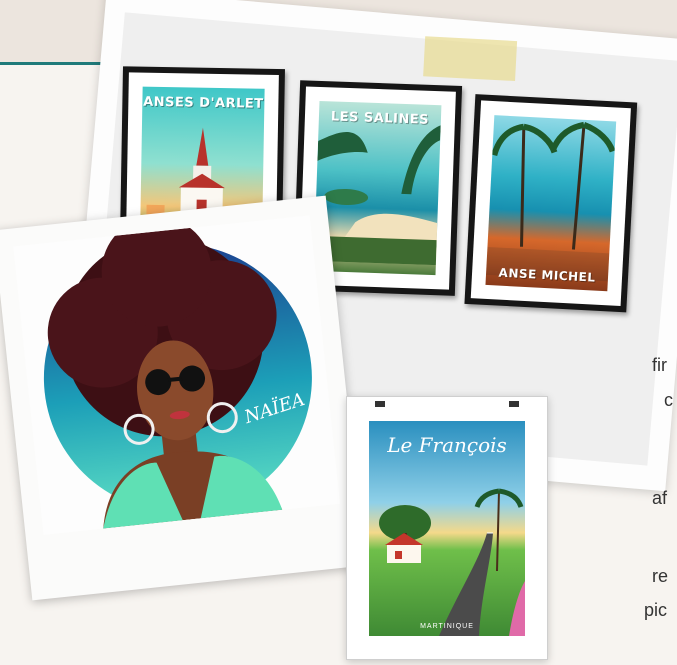 The height and width of the screenshot is (665, 677). I want to click on side-text-fragment: re, so click(660, 576).